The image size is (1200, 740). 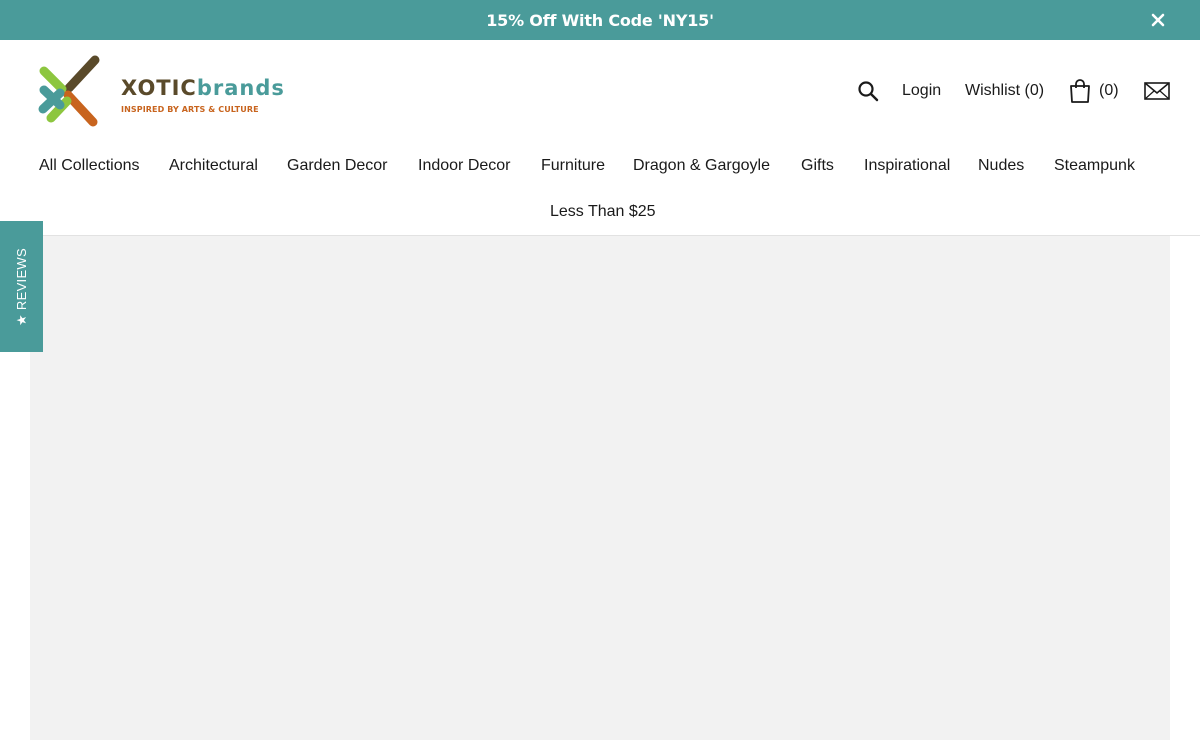 I want to click on nav-item-furniture: Furniture, so click(x=573, y=166).